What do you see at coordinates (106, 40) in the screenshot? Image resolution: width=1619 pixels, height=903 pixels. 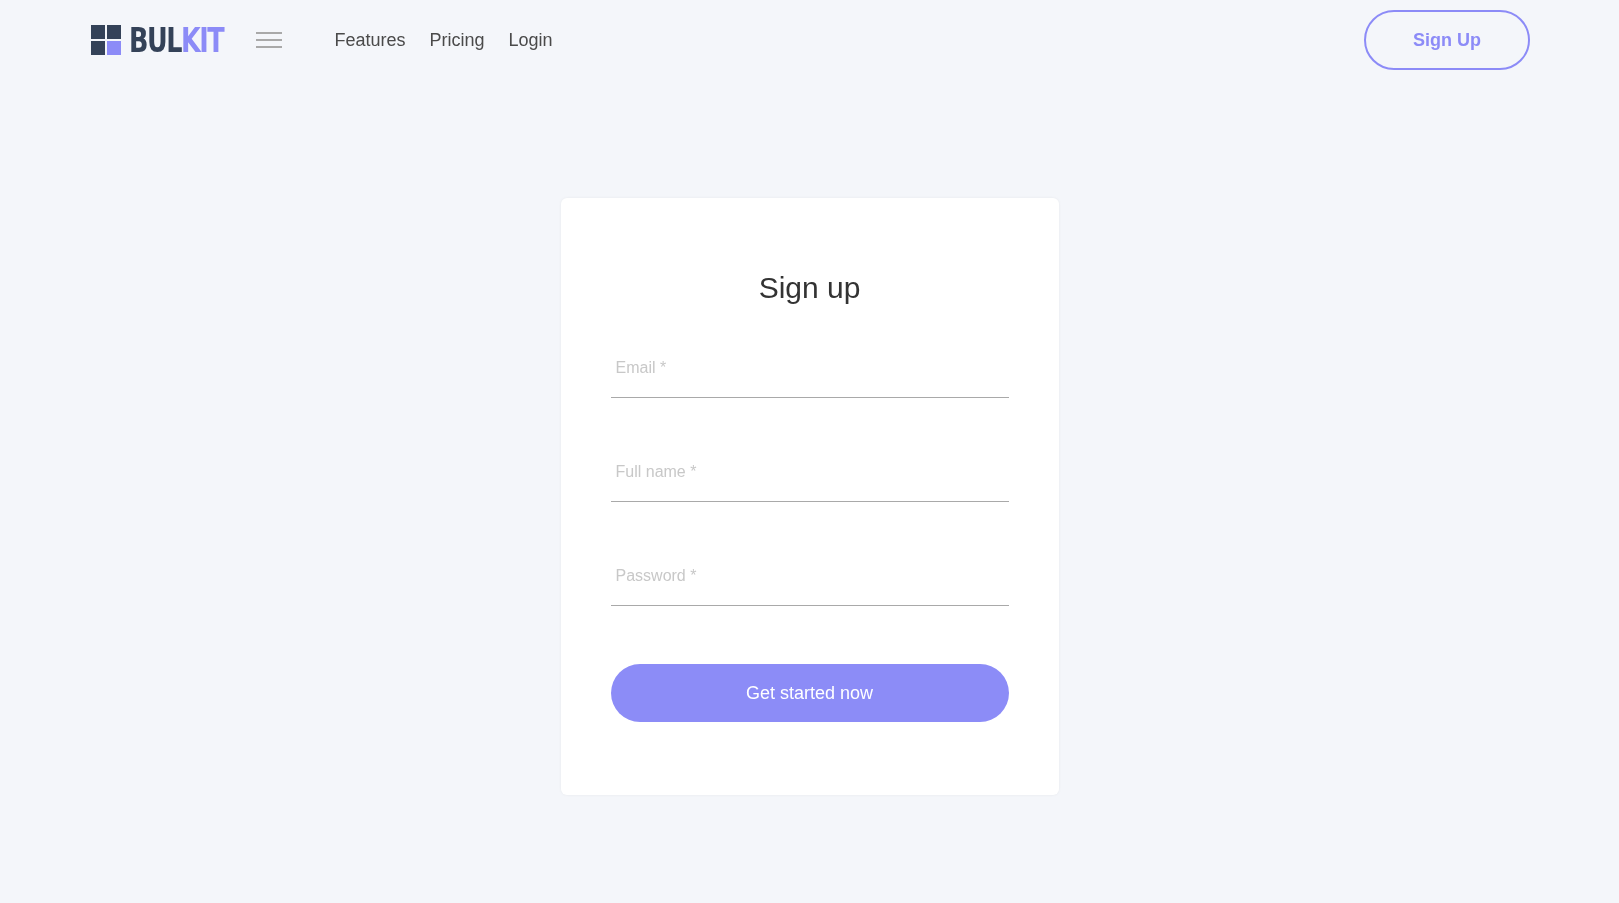 I see `logo-icon` at bounding box center [106, 40].